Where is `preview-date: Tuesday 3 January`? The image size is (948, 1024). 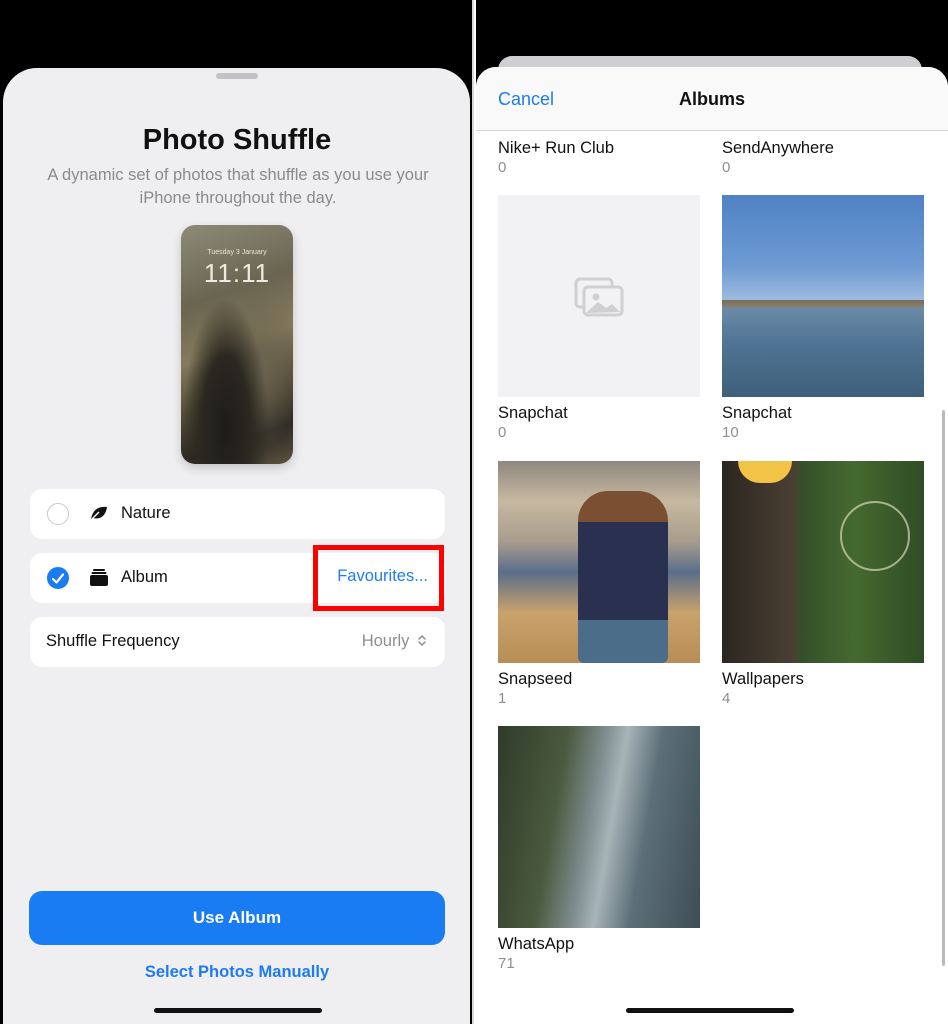 preview-date: Tuesday 3 January is located at coordinates (237, 252).